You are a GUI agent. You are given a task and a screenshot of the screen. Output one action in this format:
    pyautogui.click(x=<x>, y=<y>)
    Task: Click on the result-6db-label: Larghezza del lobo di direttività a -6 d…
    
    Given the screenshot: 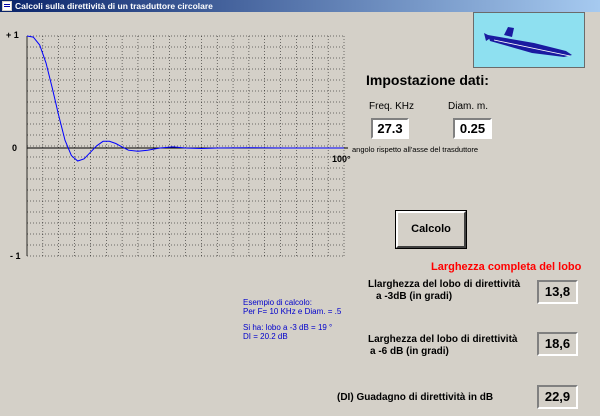 What is the action you would take?
    pyautogui.click(x=442, y=346)
    